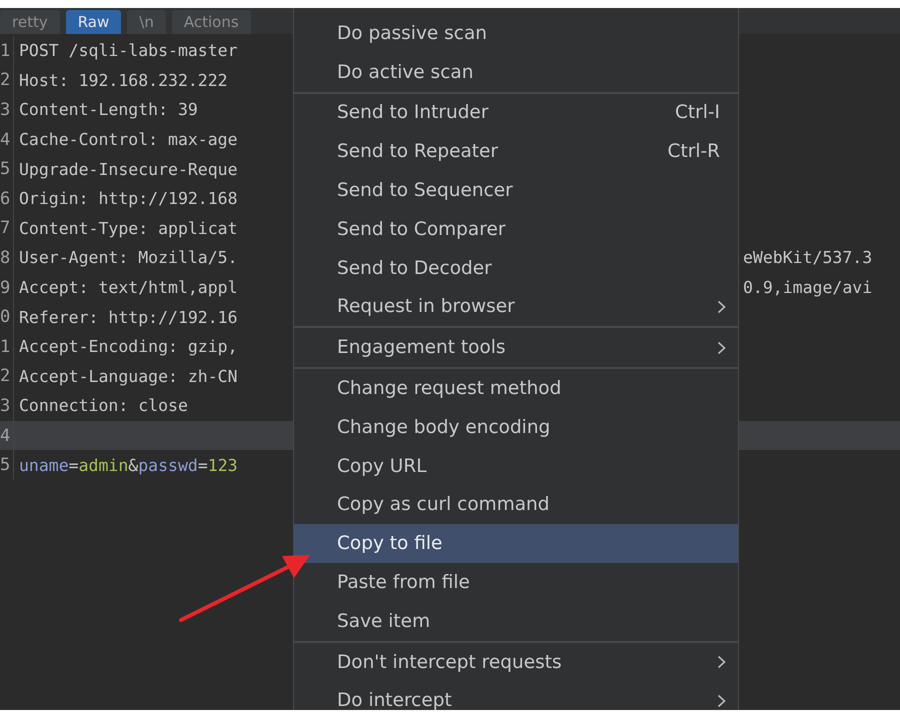 The width and height of the screenshot is (900, 718). I want to click on tab: Raw, so click(94, 22).